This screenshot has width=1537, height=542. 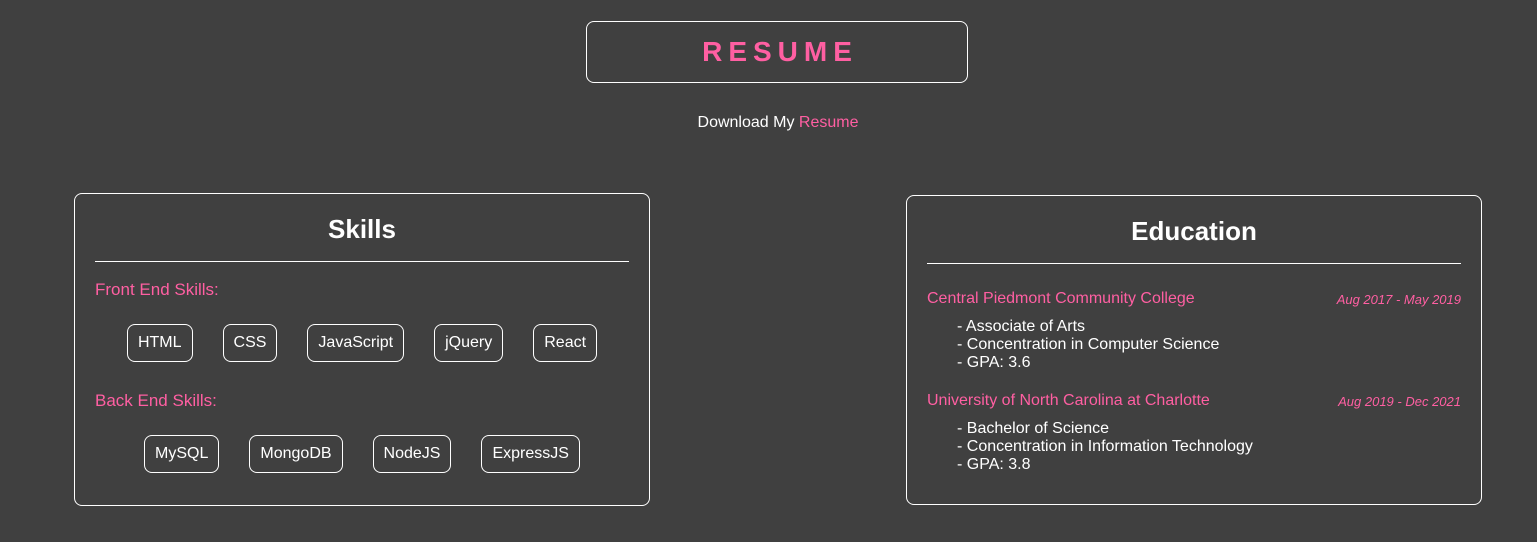 I want to click on education-detail-item: - GPA: 3.8, so click(x=994, y=464).